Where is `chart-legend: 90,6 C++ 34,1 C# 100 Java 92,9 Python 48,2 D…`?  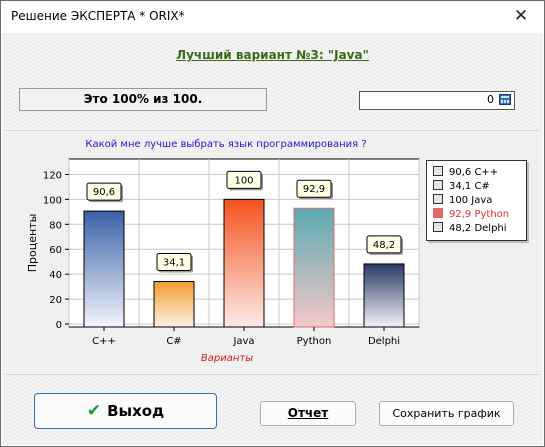
chart-legend: 90,6 C++ 34,1 C# 100 Java 92,9 Python 48,2 D… is located at coordinates (476, 200).